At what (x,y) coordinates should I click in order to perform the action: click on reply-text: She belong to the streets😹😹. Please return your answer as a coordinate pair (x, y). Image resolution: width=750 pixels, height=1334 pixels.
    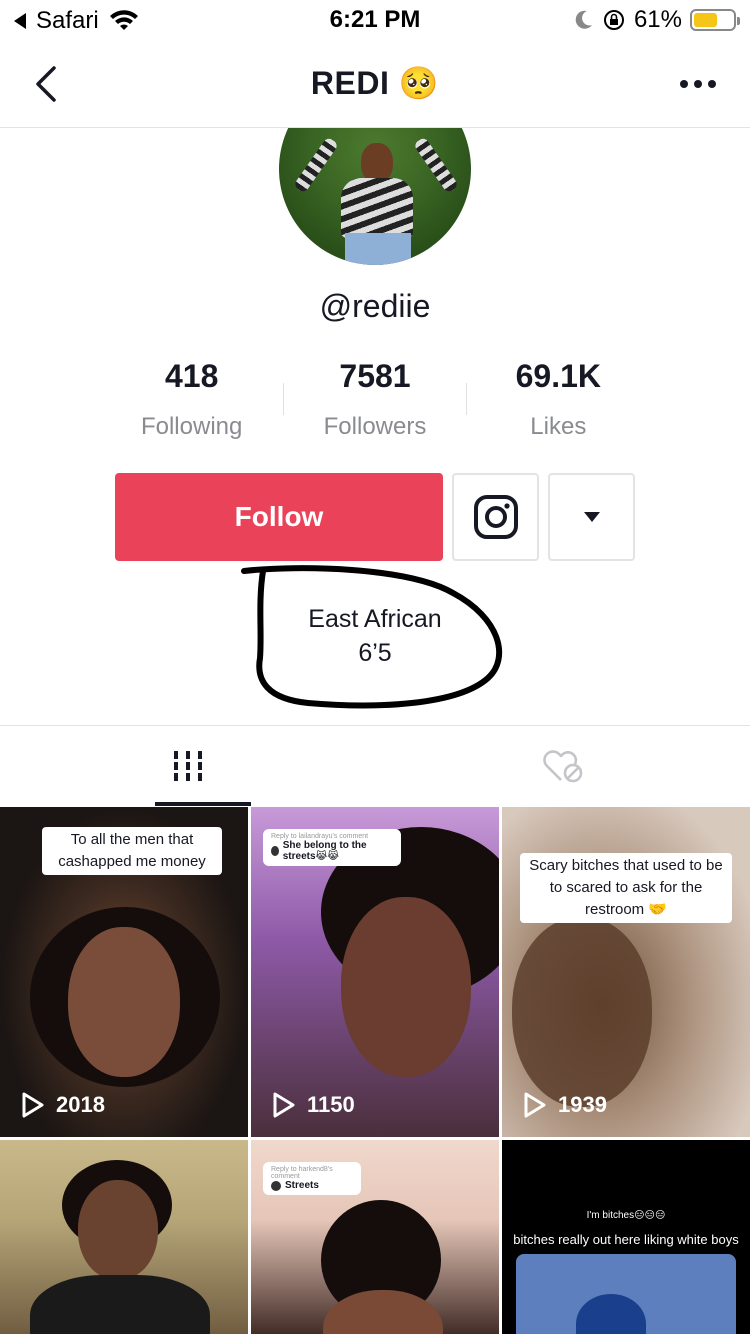
    Looking at the image, I should click on (324, 851).